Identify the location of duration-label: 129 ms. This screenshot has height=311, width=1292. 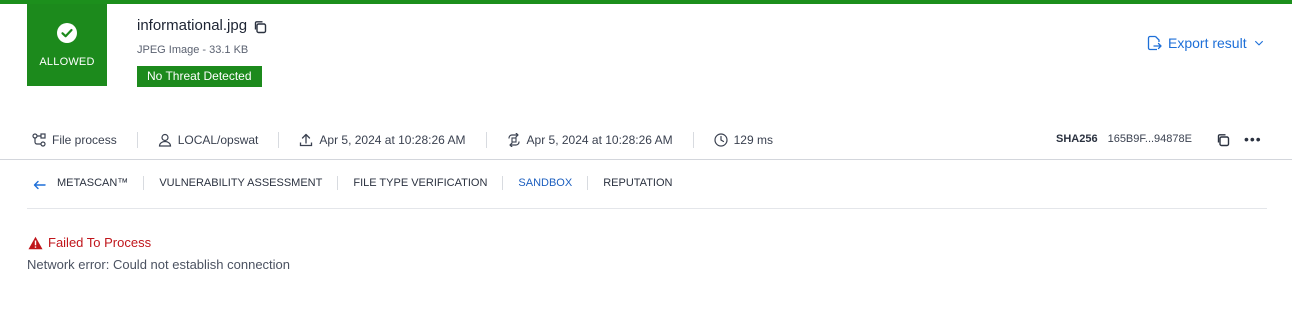
(753, 140).